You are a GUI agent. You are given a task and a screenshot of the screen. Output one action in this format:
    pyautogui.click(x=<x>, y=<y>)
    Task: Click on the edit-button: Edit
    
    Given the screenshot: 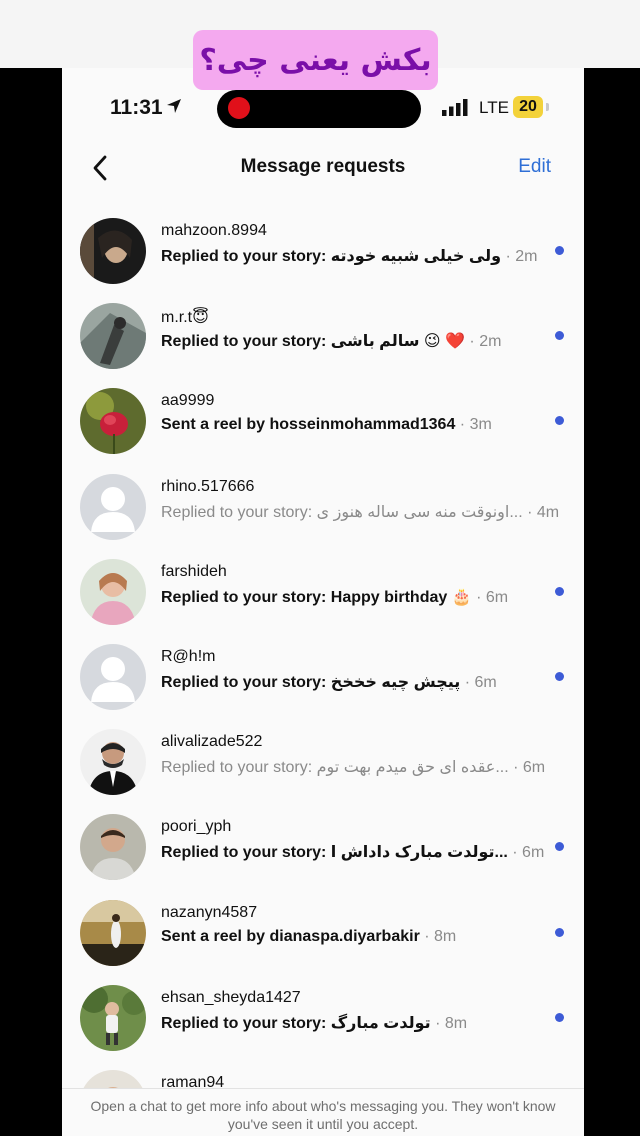 What is the action you would take?
    pyautogui.click(x=534, y=167)
    